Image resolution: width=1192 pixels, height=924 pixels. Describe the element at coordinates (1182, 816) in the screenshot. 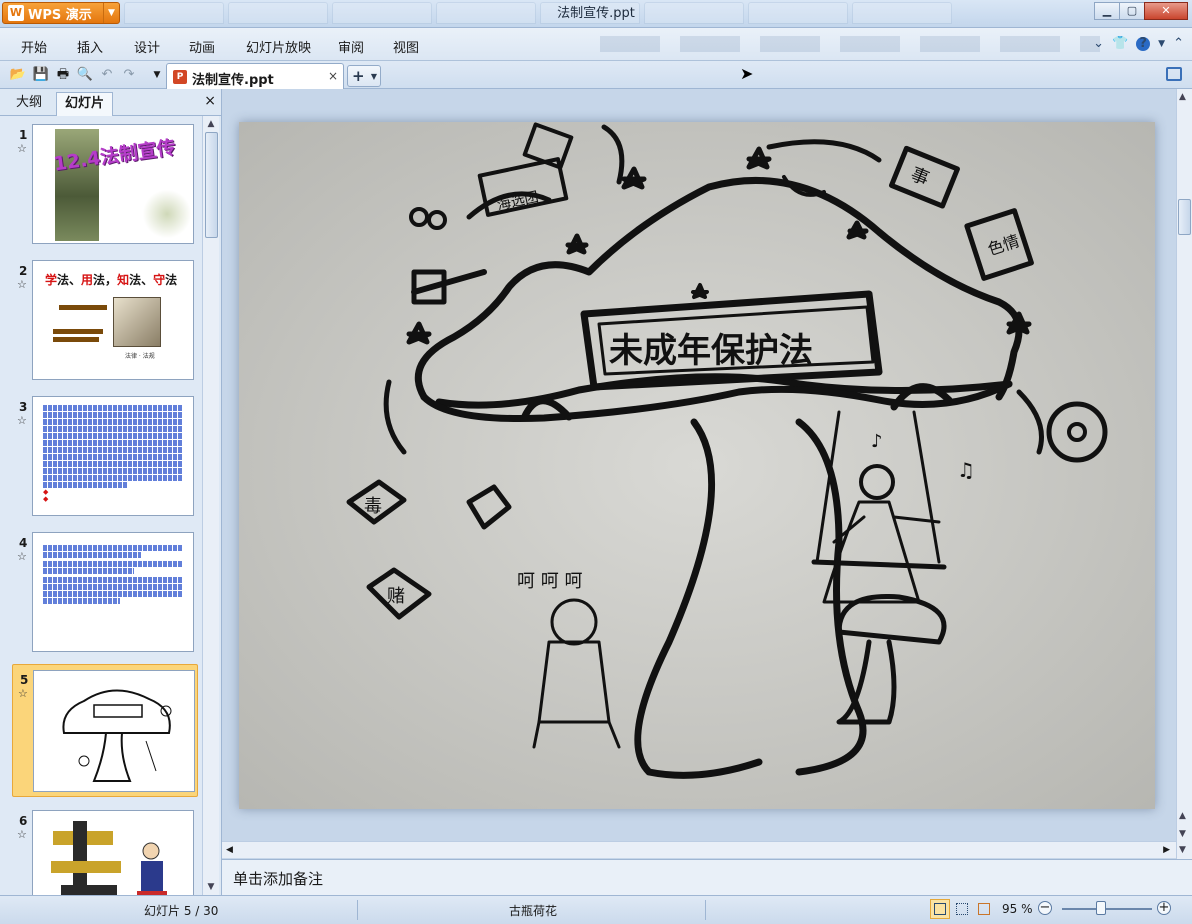

I see `previous-slide-icon: ▲` at that location.